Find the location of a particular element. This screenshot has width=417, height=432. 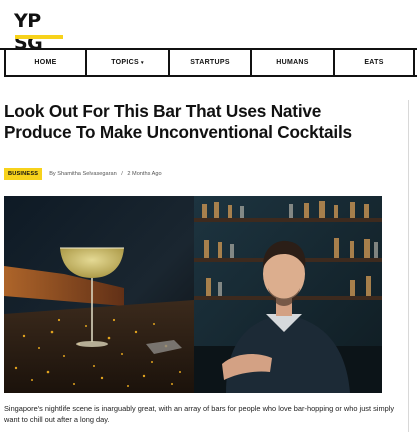

nav-topics-label: TOPICS is located at coordinates (125, 62).